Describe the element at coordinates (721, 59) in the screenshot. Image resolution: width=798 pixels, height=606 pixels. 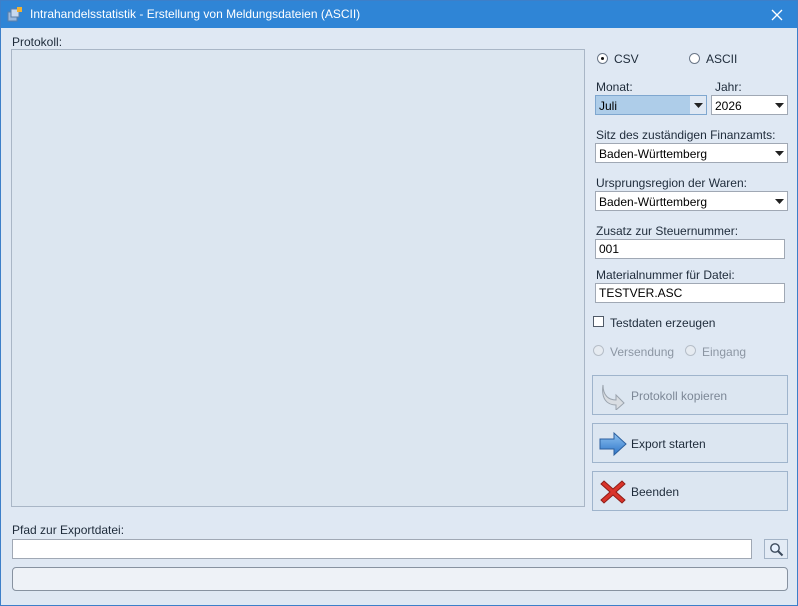
I see `ascii-radio-label: ASCII` at that location.